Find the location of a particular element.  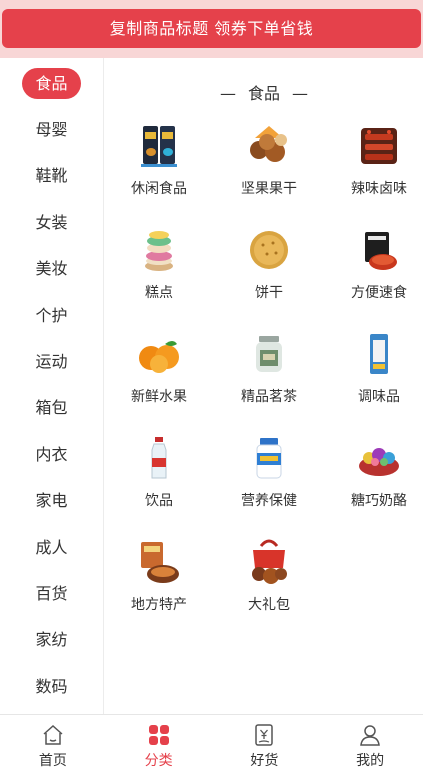

subcategory-fresh-fruit: 新鲜水果 is located at coordinates (159, 380).